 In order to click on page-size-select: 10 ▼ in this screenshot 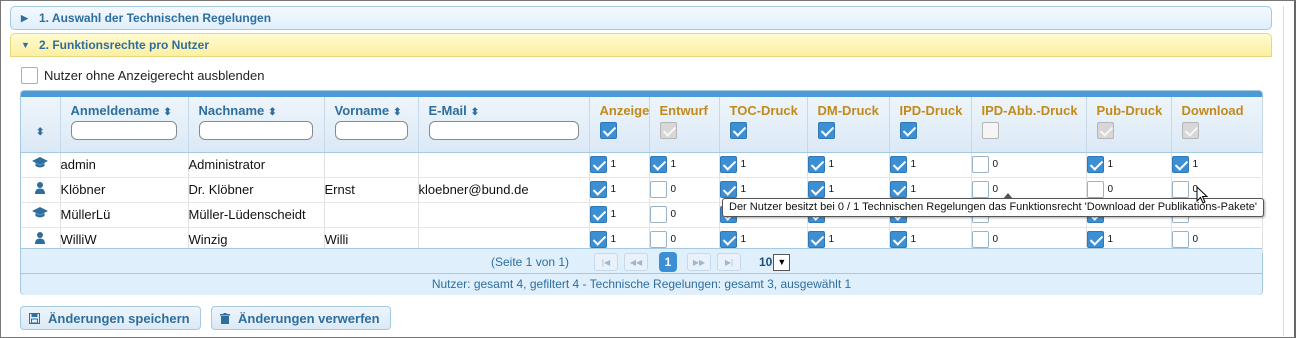, I will do `click(775, 262)`.